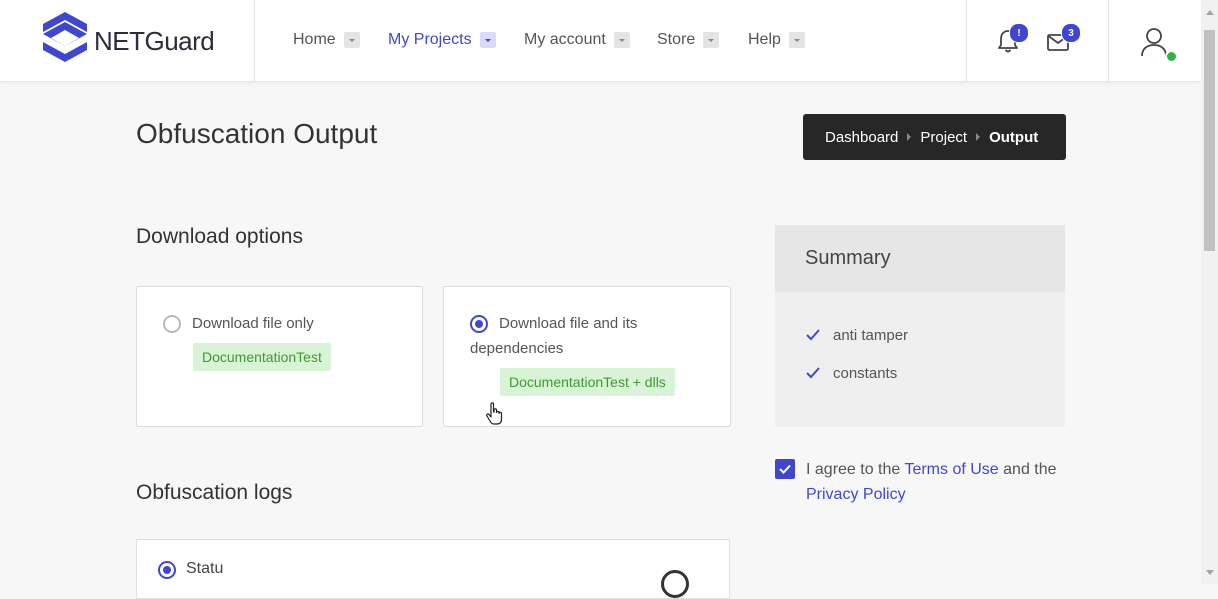 The height and width of the screenshot is (599, 1218). Describe the element at coordinates (154, 41) in the screenshot. I see `brand-name: NETGuard` at that location.